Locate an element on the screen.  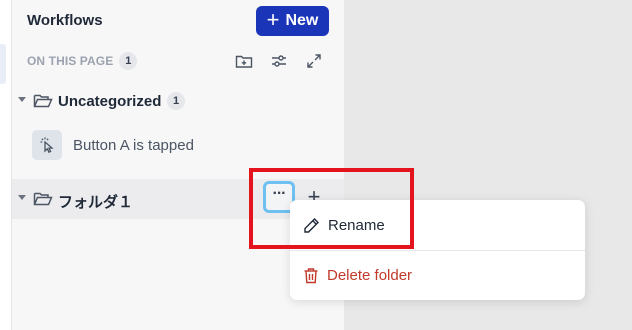
menu-divider is located at coordinates (437, 250).